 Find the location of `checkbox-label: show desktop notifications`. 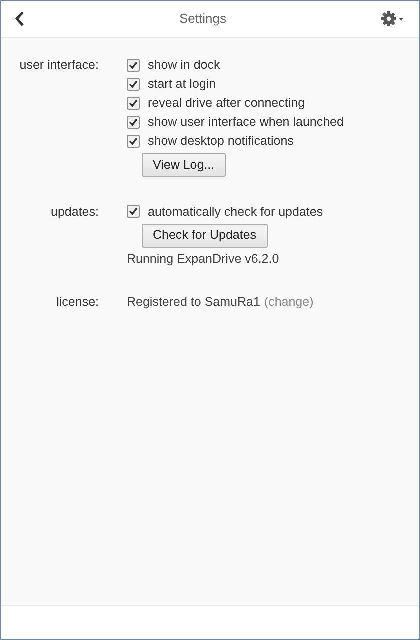

checkbox-label: show desktop notifications is located at coordinates (221, 141).